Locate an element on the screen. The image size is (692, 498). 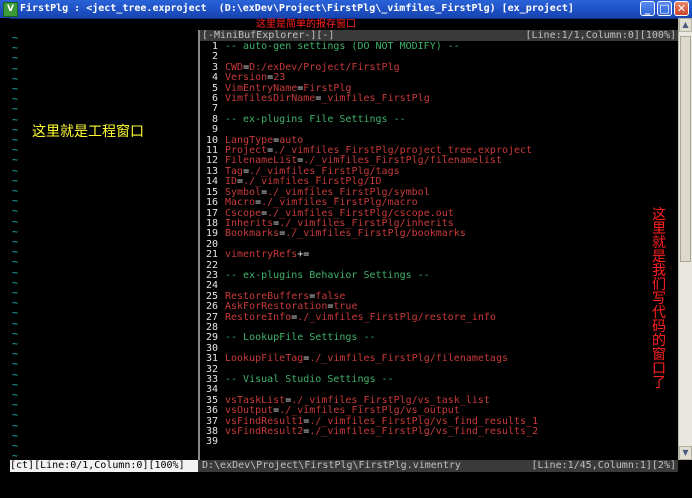
maximize-button: □ is located at coordinates (664, 8).